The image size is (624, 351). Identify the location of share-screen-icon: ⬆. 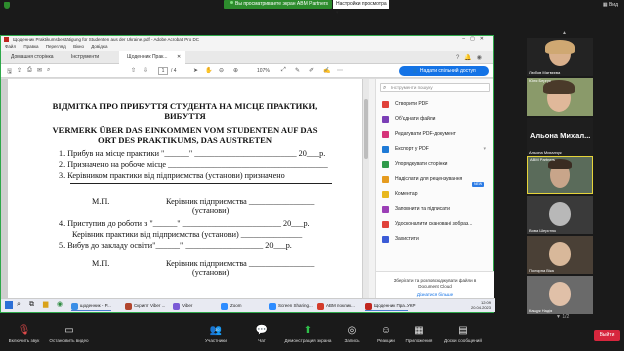
(308, 330).